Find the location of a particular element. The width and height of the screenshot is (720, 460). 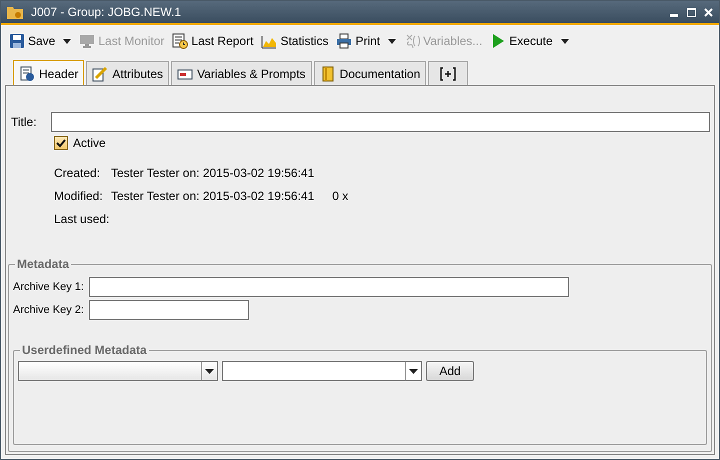

title-field is located at coordinates (380, 122).